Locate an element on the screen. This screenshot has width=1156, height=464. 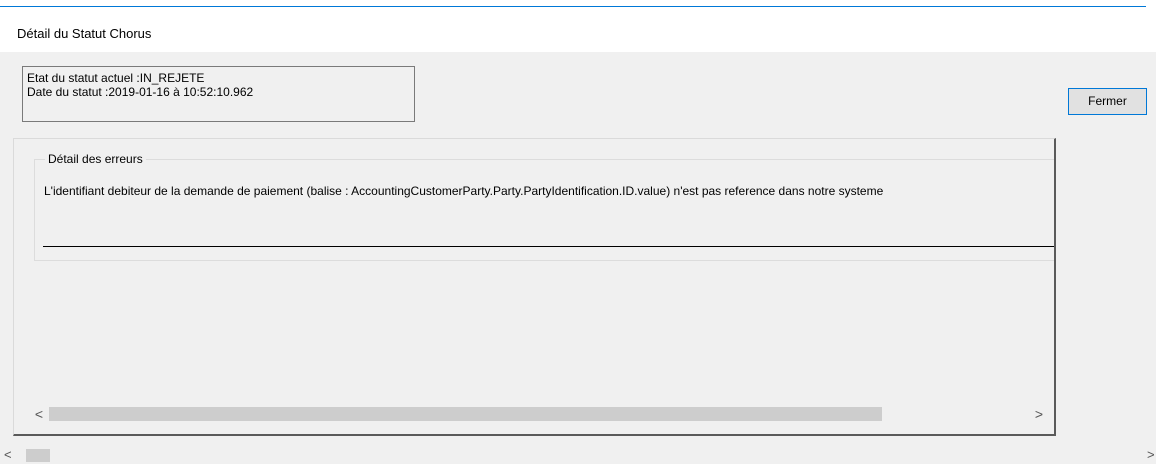
window-top-edge is located at coordinates (578, 6).